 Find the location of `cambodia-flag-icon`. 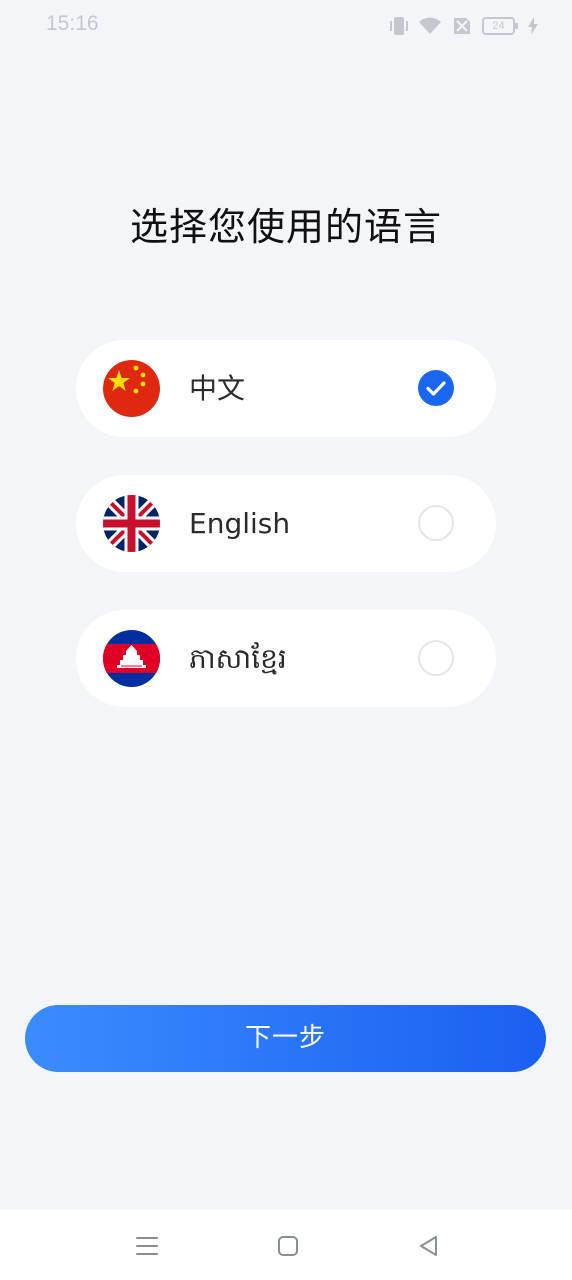

cambodia-flag-icon is located at coordinates (131, 658).